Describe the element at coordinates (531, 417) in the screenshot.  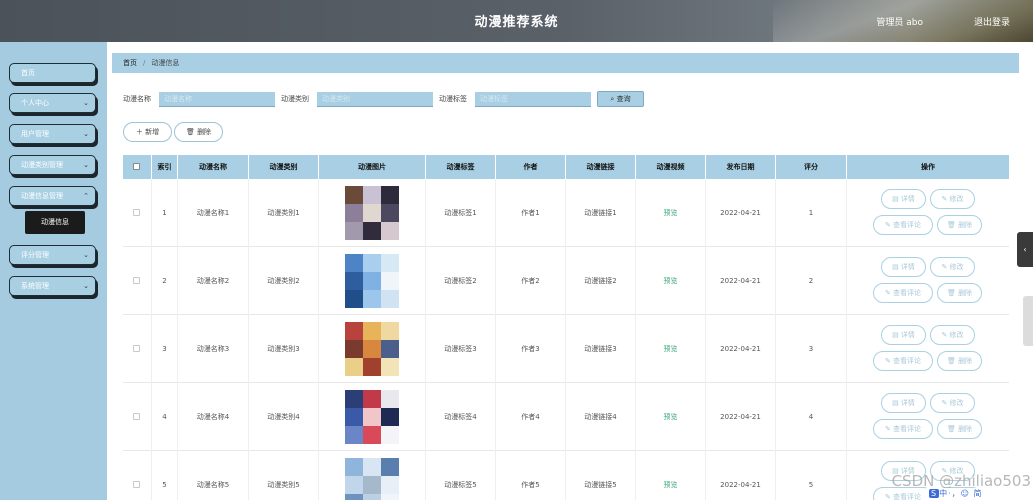
I see `cell-author: 作者4` at that location.